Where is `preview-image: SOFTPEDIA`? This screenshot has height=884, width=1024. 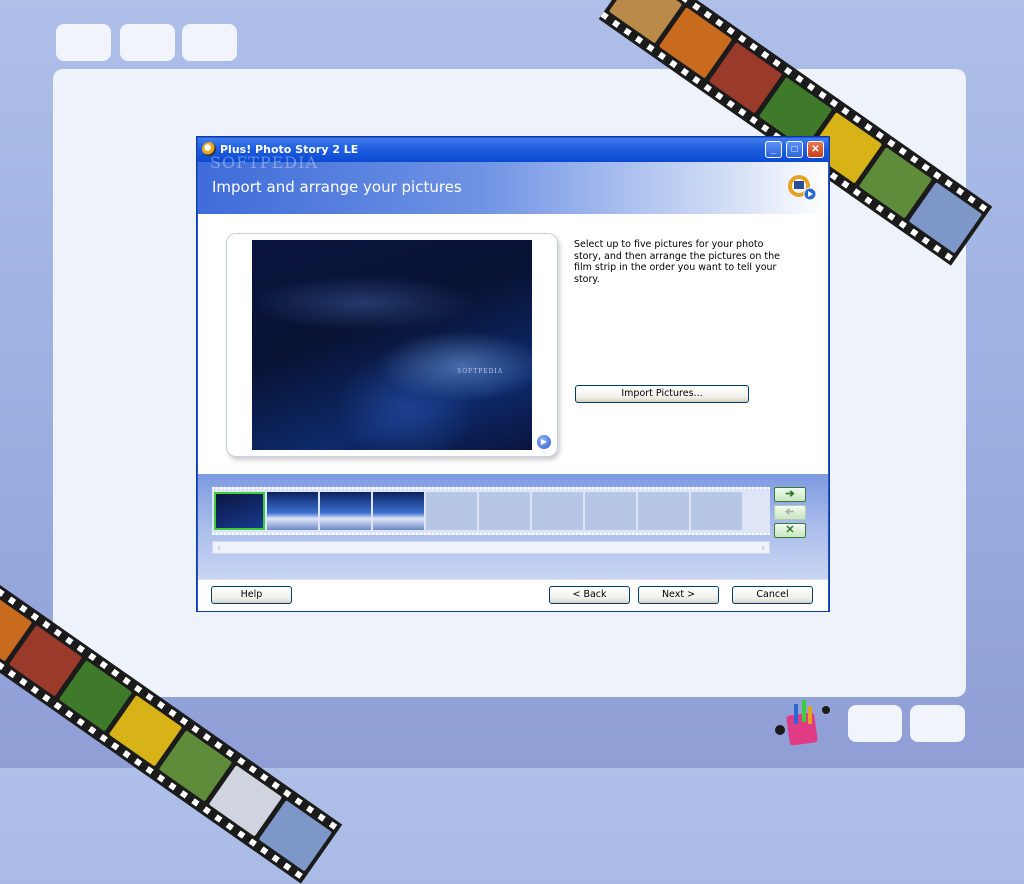 preview-image: SOFTPEDIA is located at coordinates (392, 345).